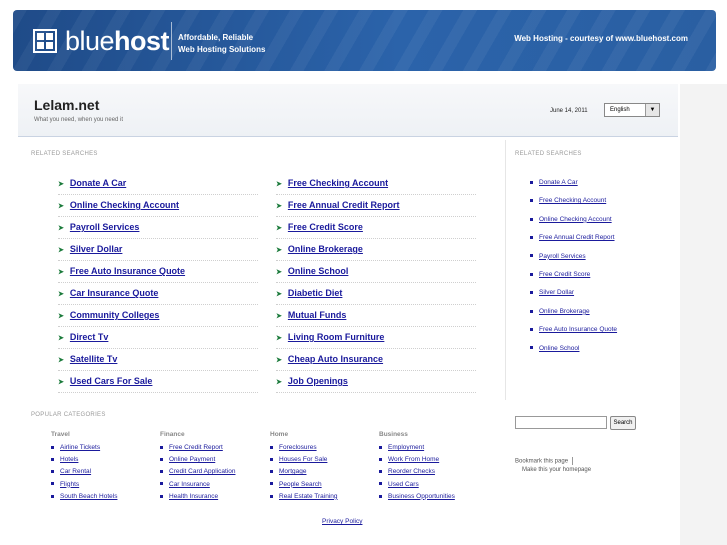 This screenshot has height=545, width=727. Describe the element at coordinates (335, 359) in the screenshot. I see `related-search-link: Cheap Auto Insurance` at that location.